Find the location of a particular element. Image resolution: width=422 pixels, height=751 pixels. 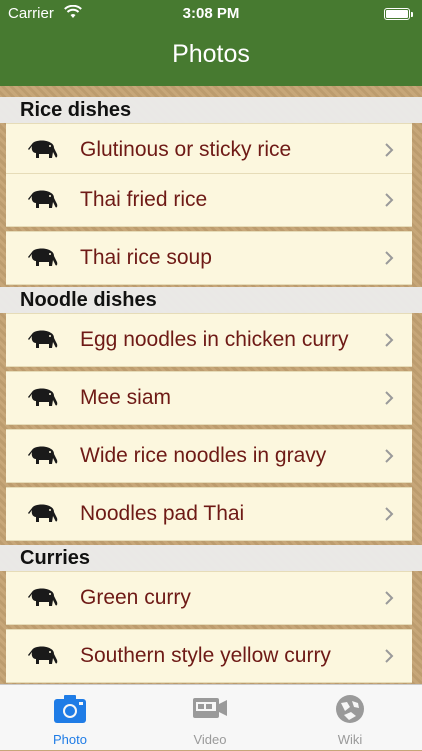

list-item: Southern style yellow curry is located at coordinates (209, 656).